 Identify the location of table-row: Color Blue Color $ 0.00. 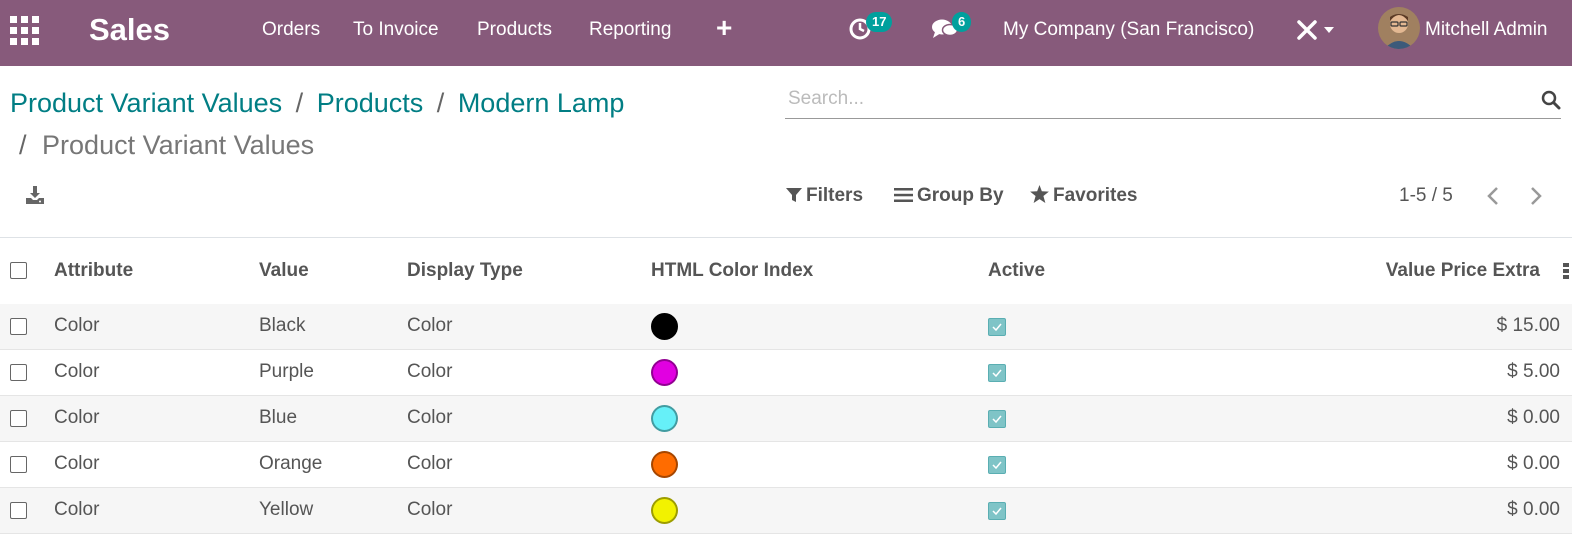
(786, 419).